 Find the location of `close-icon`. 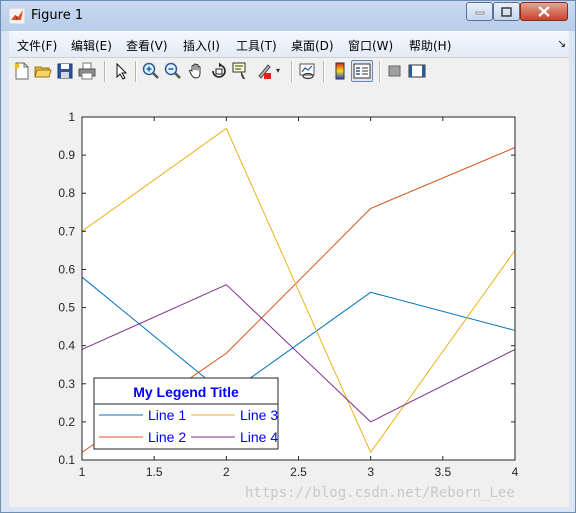

close-icon is located at coordinates (544, 11).